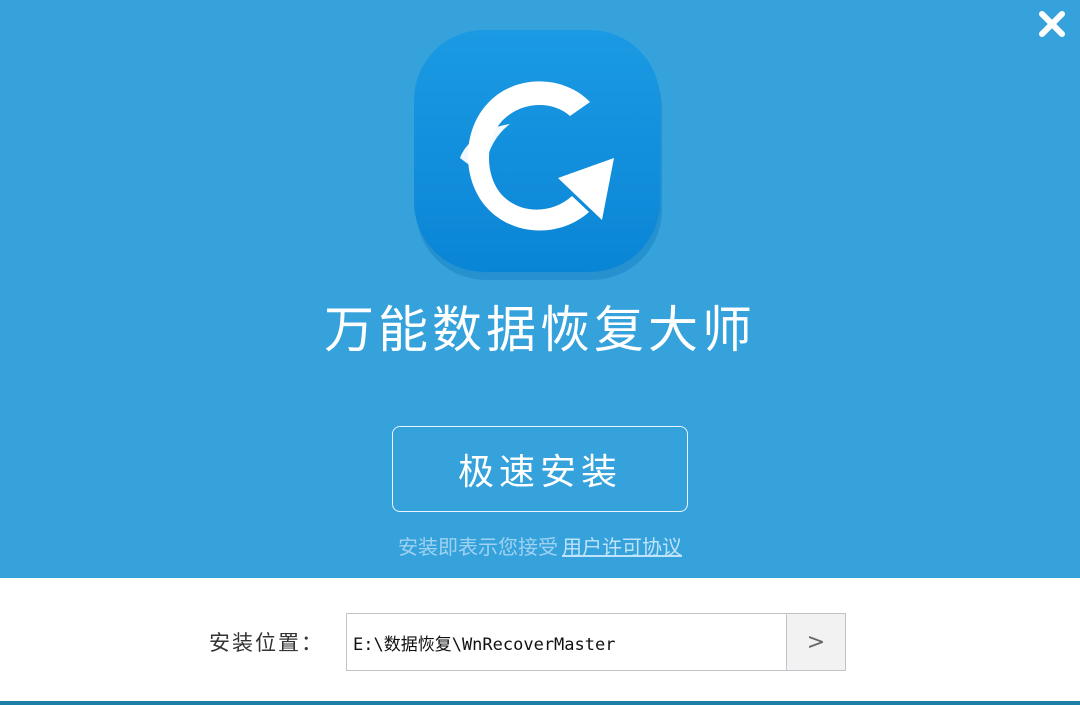  I want to click on bottom-divider, so click(540, 703).